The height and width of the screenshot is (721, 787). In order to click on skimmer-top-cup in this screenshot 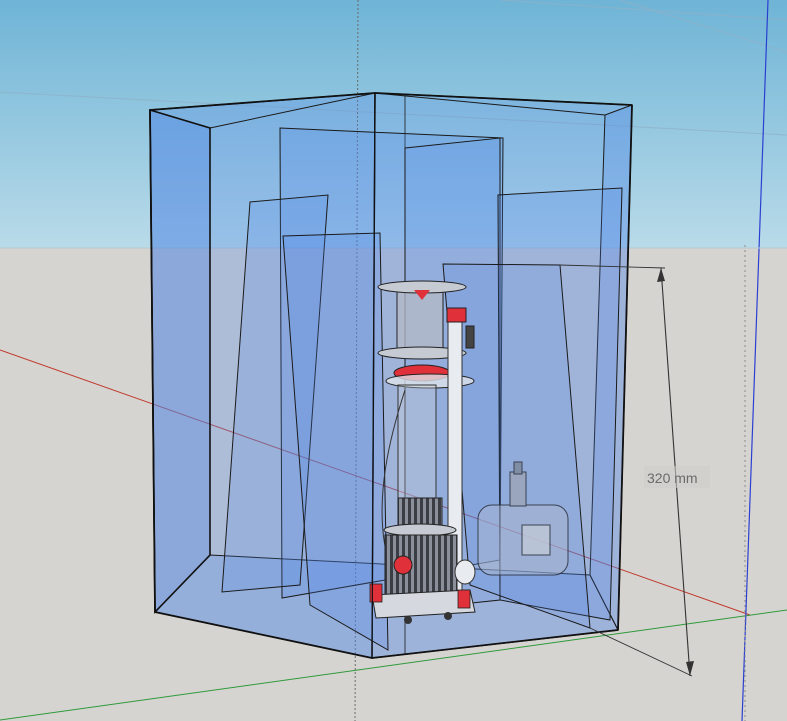, I will do `click(420, 319)`.